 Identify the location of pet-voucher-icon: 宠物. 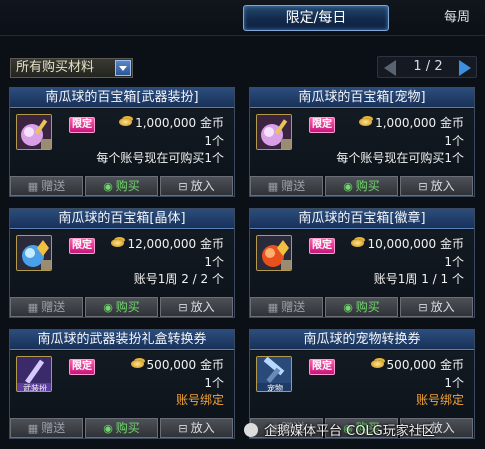
(274, 374).